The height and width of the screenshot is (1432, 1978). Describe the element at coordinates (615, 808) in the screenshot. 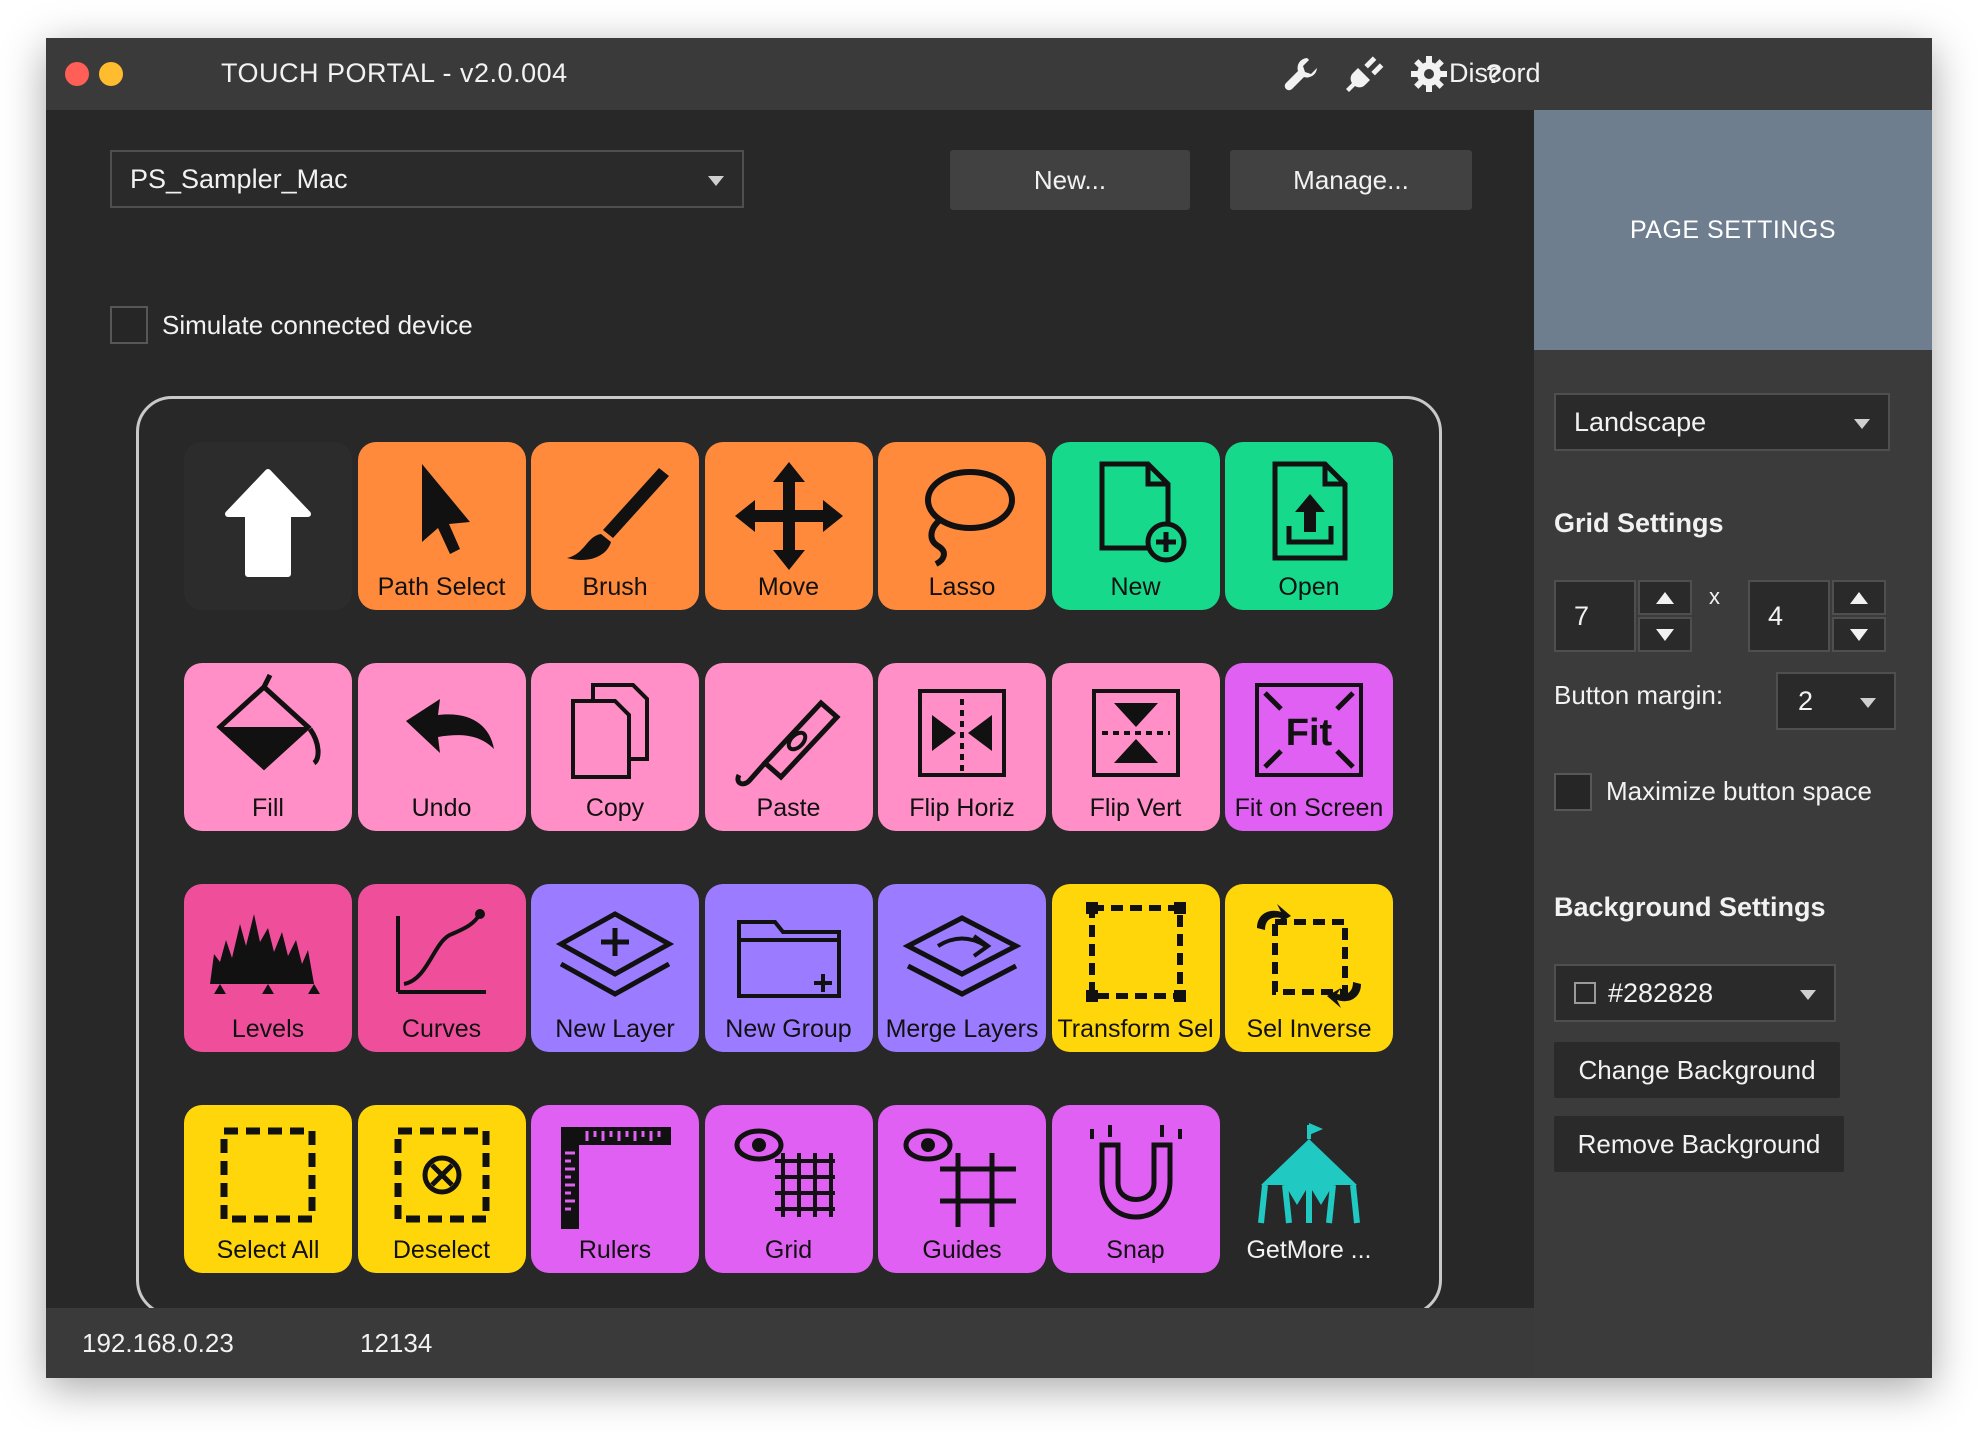

I see `grid-button-label: Copy` at that location.